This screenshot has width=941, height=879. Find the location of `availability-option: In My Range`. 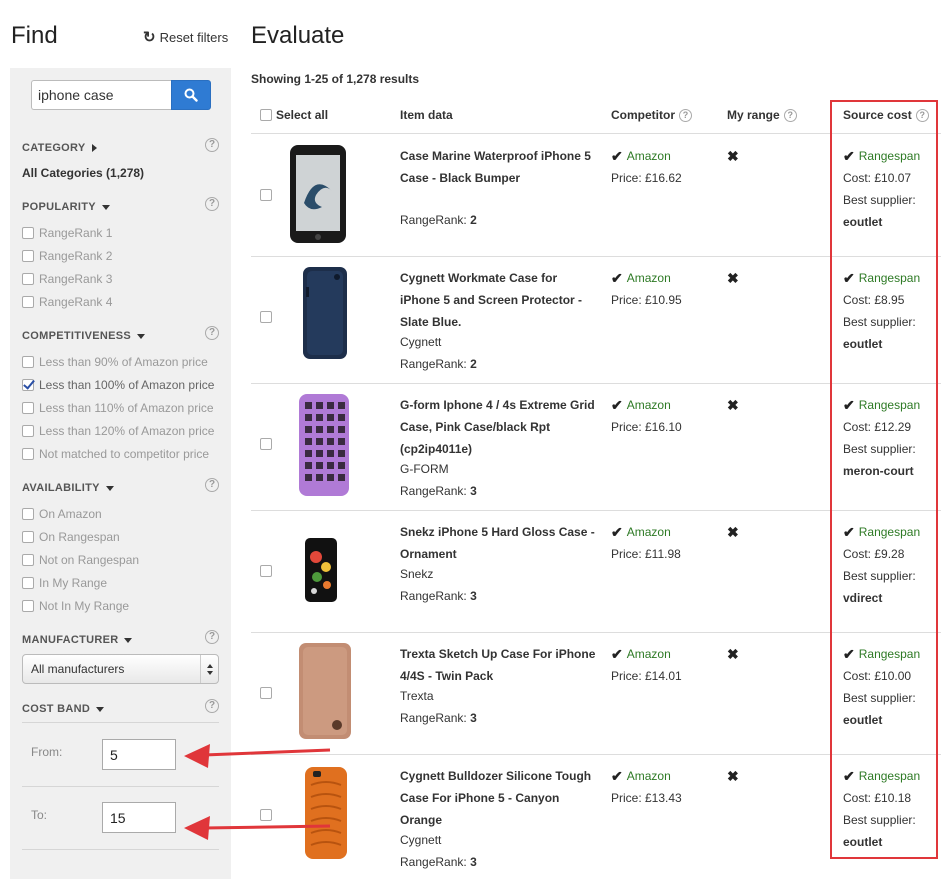

availability-option: In My Range is located at coordinates (64, 583).